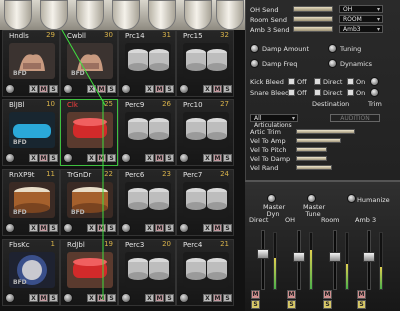  I want to click on snare-bleed-off-checkbox, so click(291, 92).